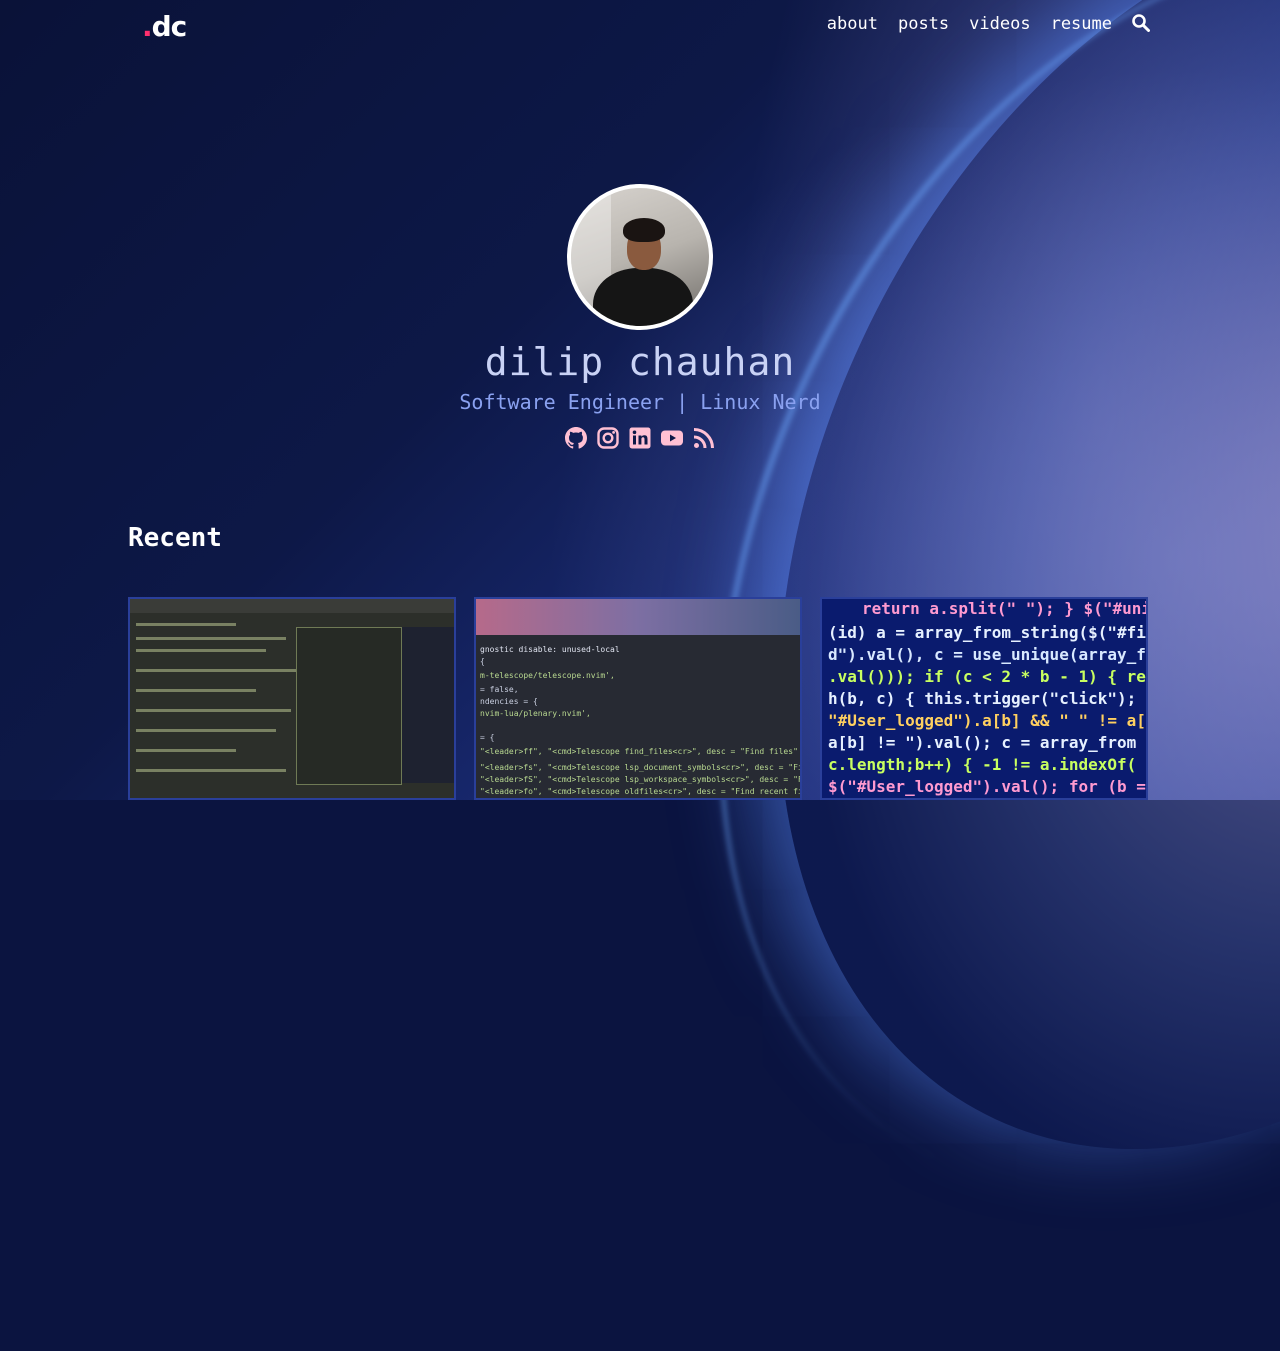 This screenshot has height=1351, width=1280. Describe the element at coordinates (640, 362) in the screenshot. I see `profile-name: dilip chauhan` at that location.